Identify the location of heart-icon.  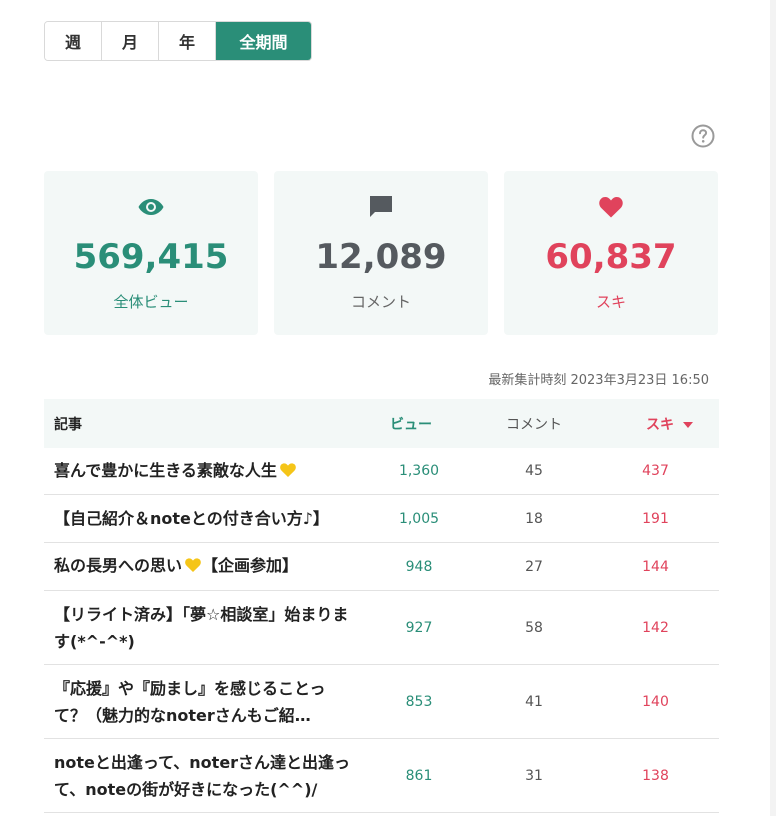
(611, 207).